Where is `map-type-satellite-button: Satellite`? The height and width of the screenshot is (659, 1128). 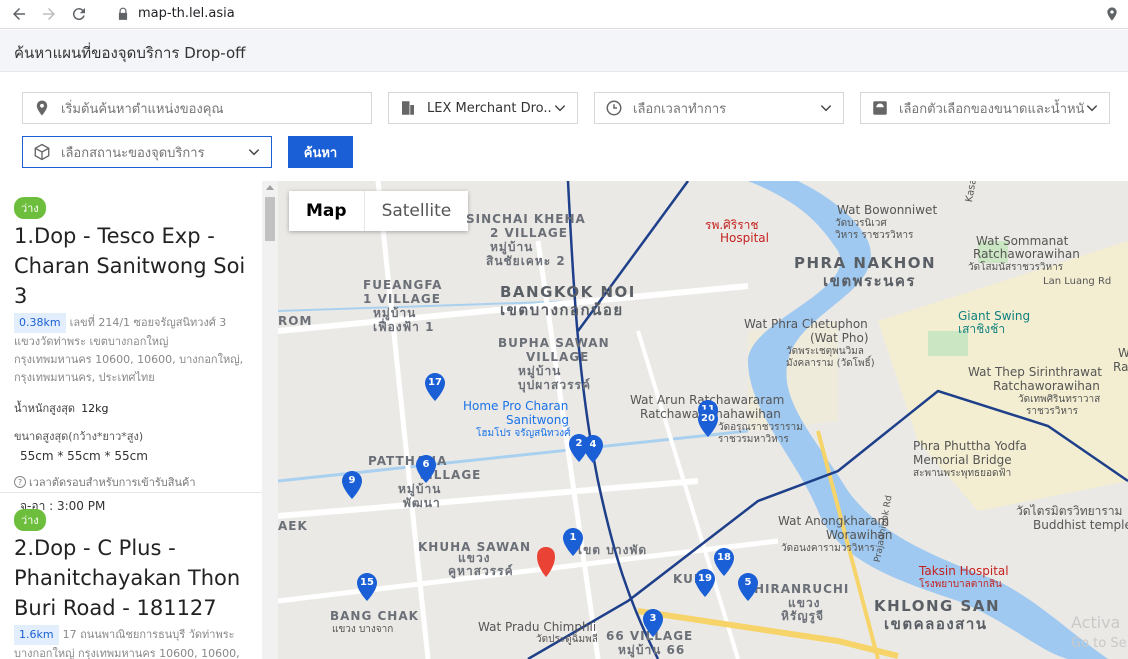
map-type-satellite-button: Satellite is located at coordinates (416, 211).